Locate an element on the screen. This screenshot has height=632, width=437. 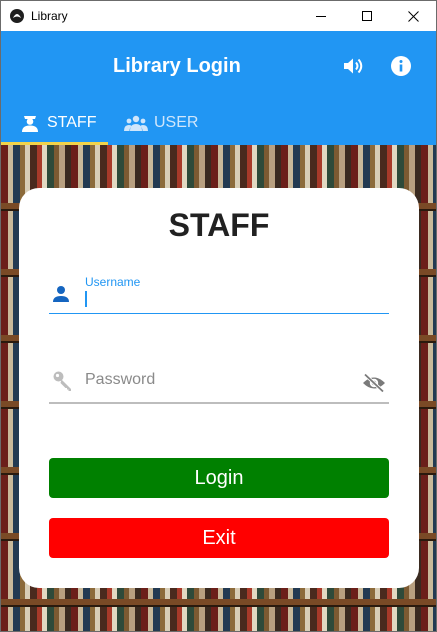
window-titlebar: Library is located at coordinates (218, 16).